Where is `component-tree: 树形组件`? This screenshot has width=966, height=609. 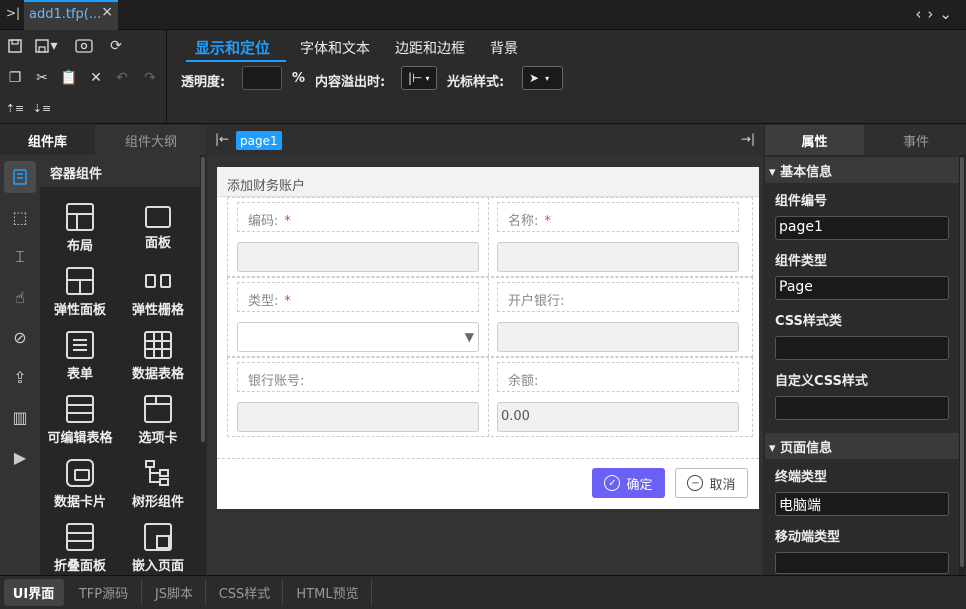
component-tree: 树形组件 is located at coordinates (158, 485).